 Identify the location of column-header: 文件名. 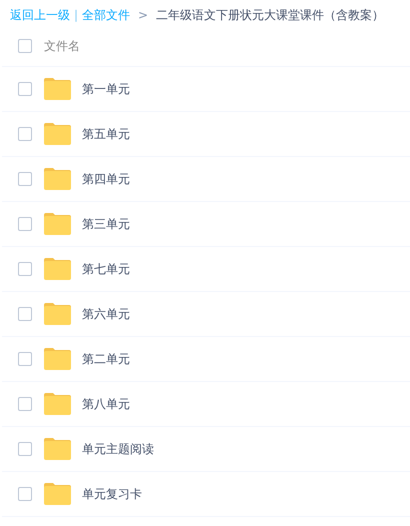
(62, 46).